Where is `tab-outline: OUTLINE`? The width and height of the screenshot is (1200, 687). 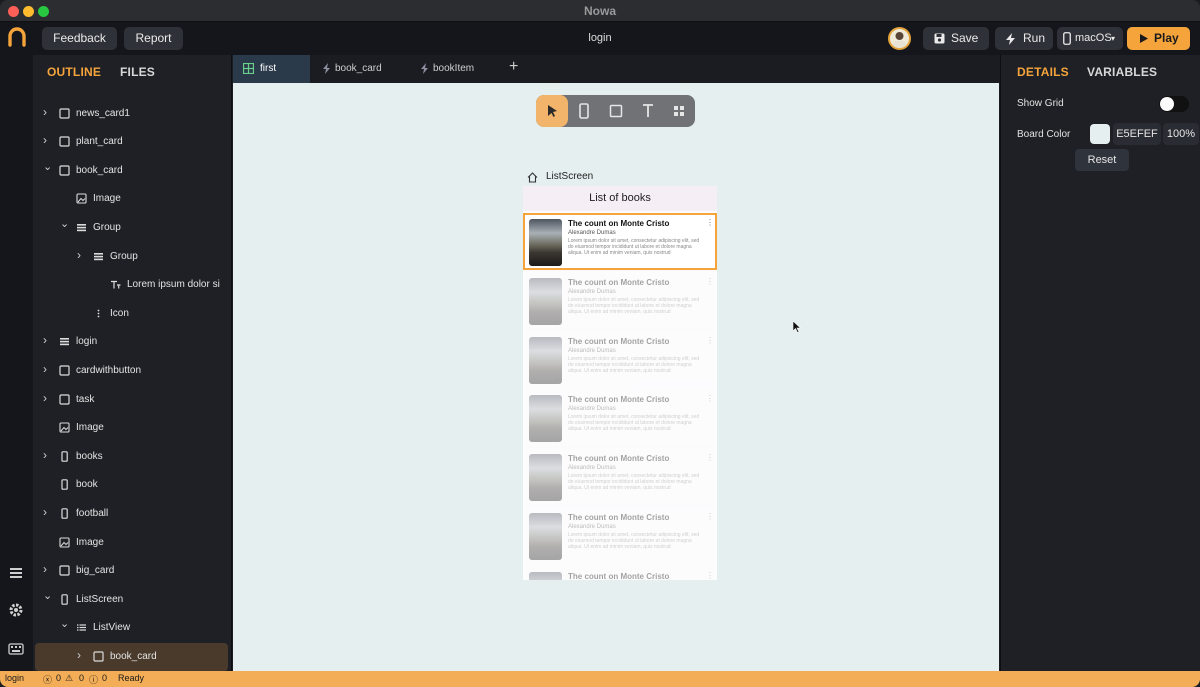
tab-outline: OUTLINE is located at coordinates (74, 72).